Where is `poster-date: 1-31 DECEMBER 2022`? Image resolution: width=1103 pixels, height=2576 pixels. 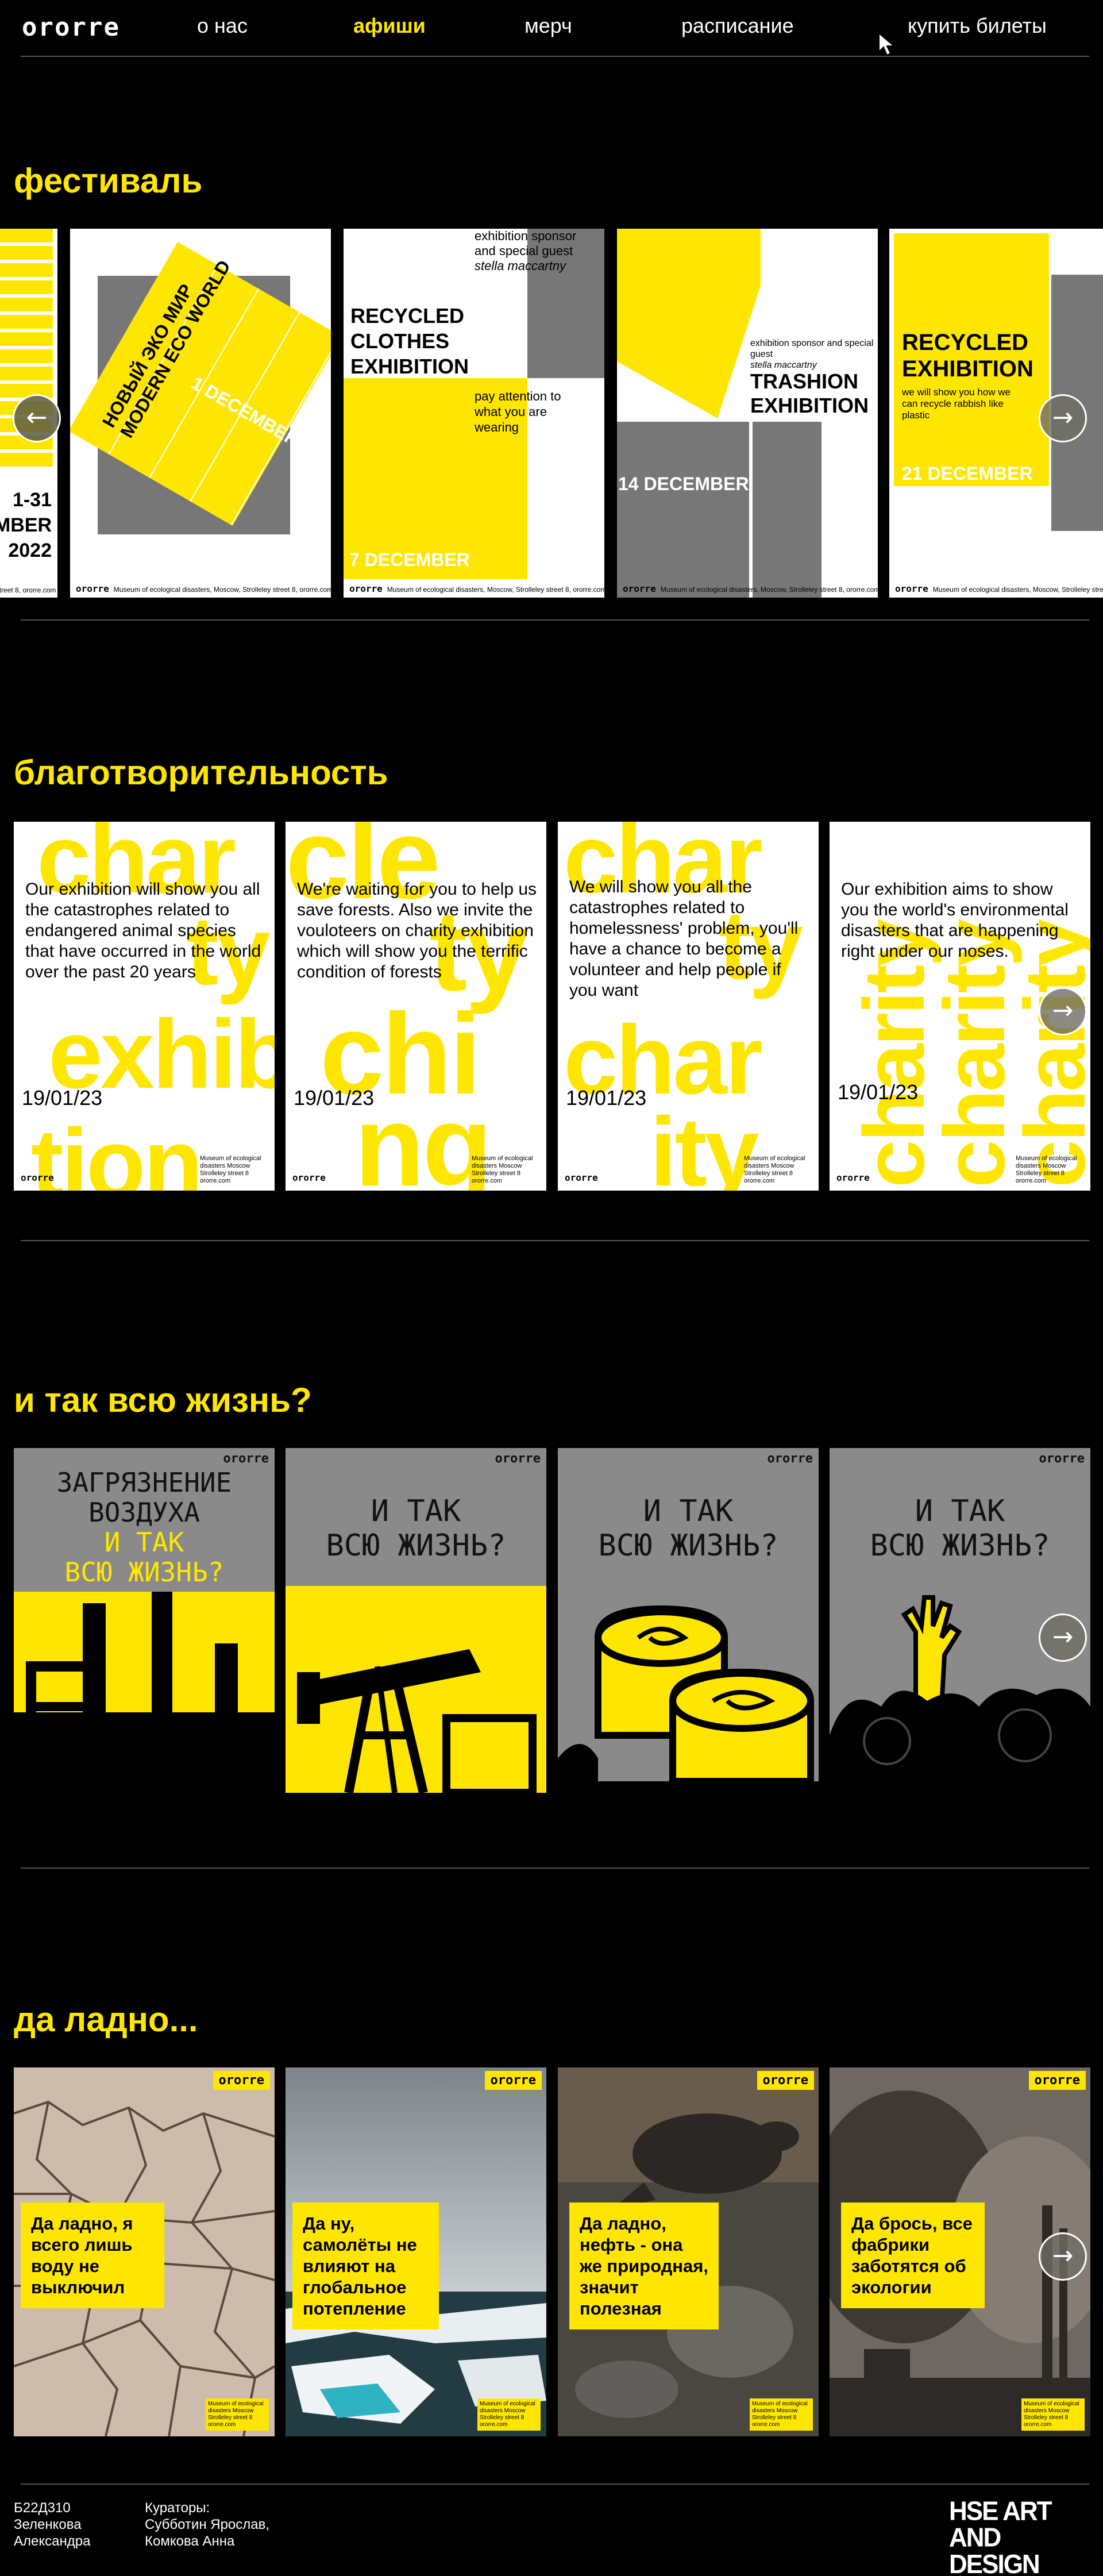 poster-date: 1-31 DECEMBER 2022 is located at coordinates (26, 525).